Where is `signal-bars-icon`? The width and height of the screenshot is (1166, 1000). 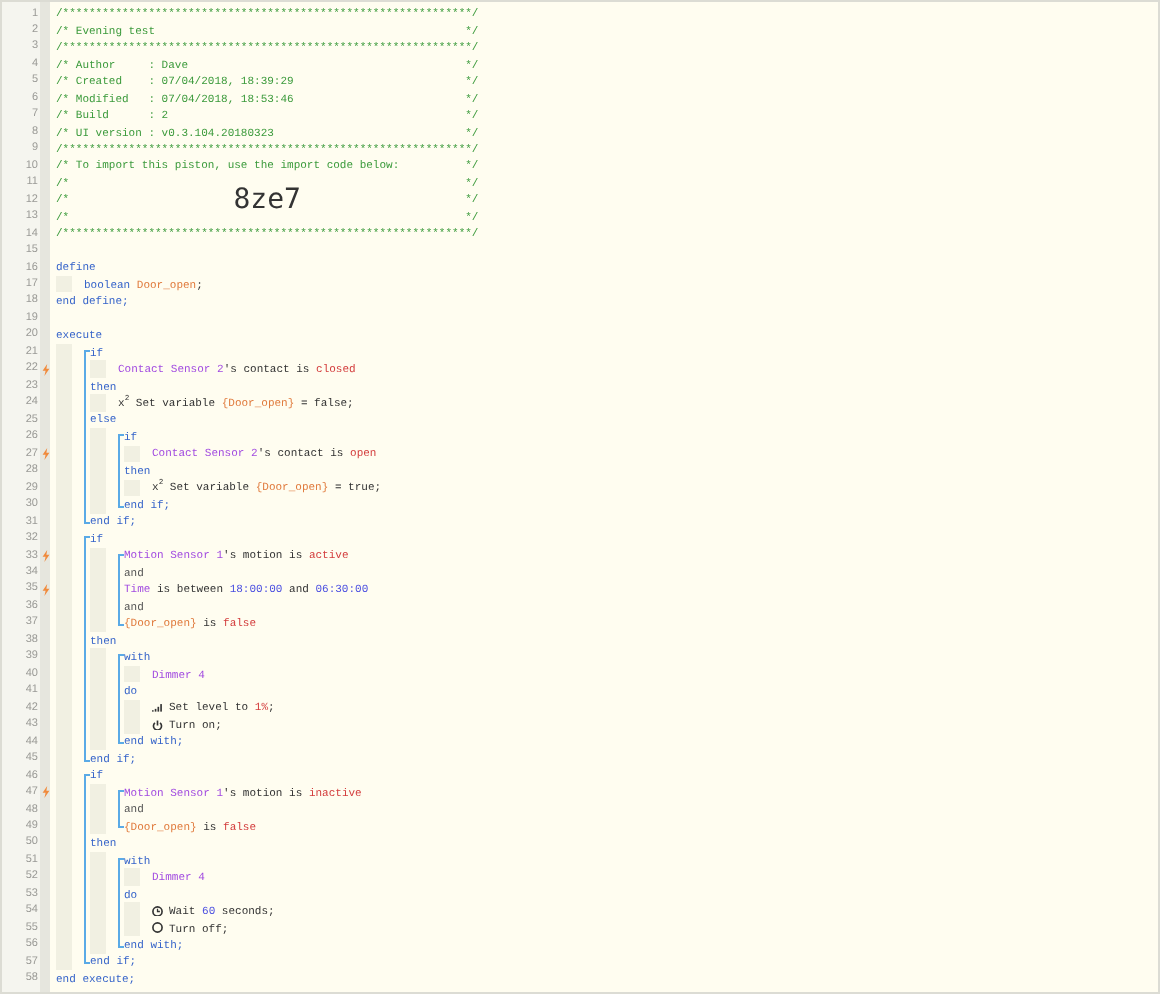
signal-bars-icon is located at coordinates (157, 708).